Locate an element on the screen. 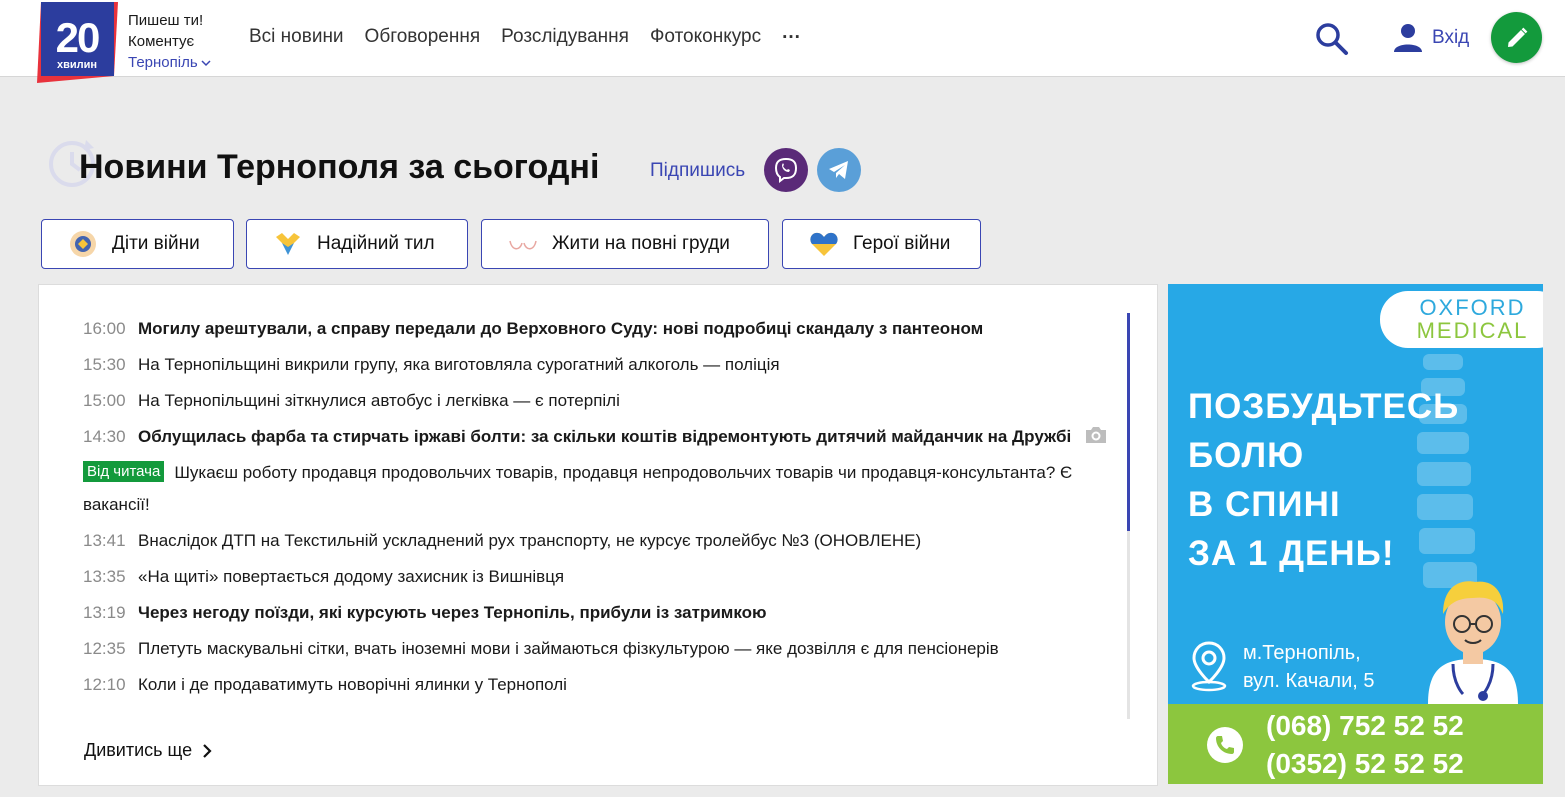 The height and width of the screenshot is (797, 1565). search-icon is located at coordinates (1332, 39).